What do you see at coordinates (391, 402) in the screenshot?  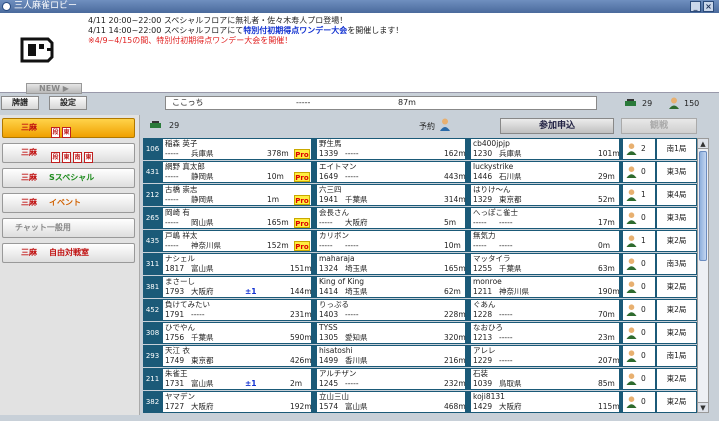 I see `player-cell: 立山三山 1574 富山県 468m` at bounding box center [391, 402].